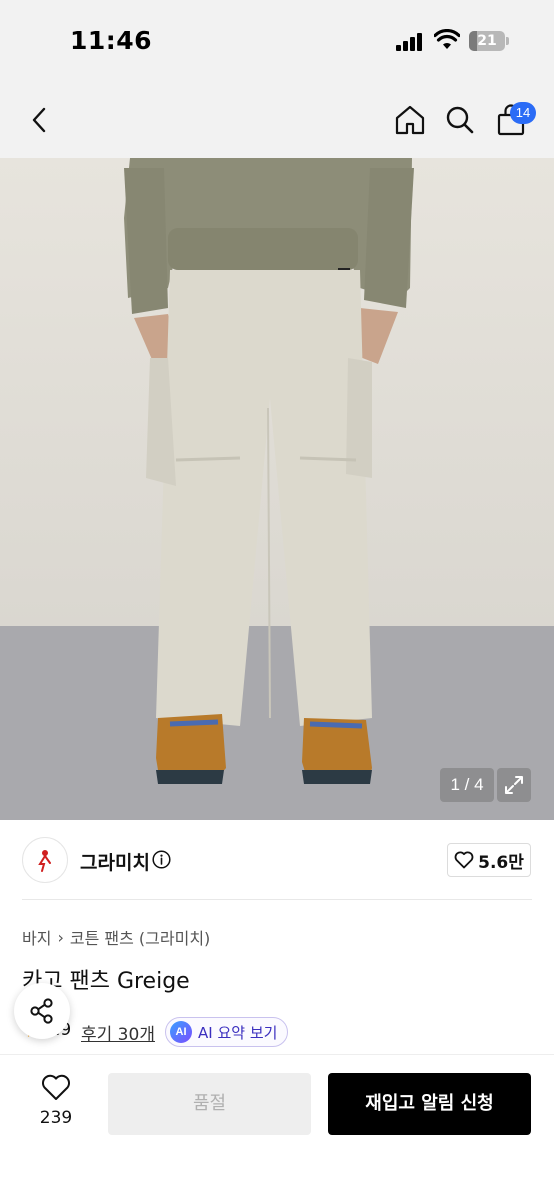  I want to click on breadcrumb-item: 코튼 팬츠 (그라미치), so click(140, 937).